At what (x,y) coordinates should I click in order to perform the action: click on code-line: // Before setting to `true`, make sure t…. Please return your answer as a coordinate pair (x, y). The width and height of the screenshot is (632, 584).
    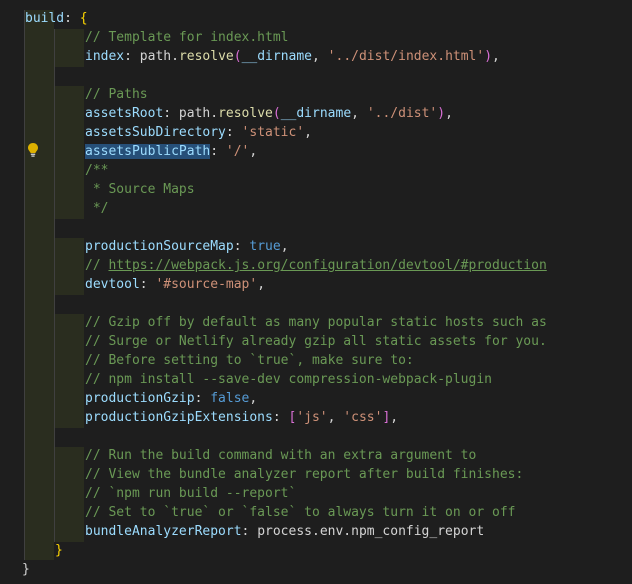
    Looking at the image, I should click on (249, 360).